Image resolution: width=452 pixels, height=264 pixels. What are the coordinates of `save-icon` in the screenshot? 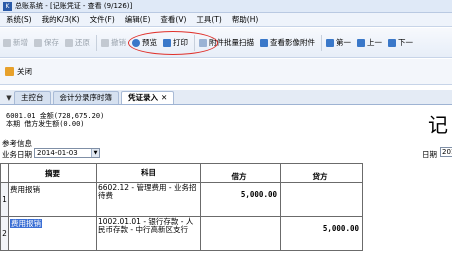 It's located at (38, 42).